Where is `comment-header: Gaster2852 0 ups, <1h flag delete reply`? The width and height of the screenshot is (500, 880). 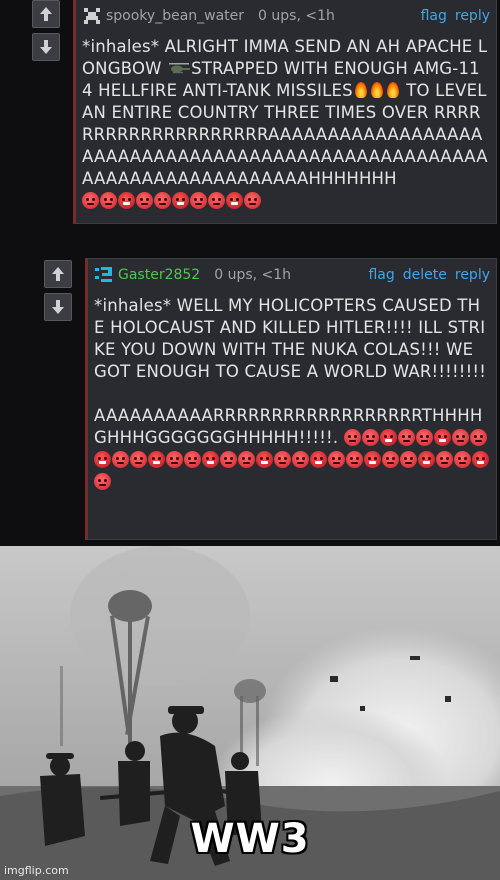 comment-header: Gaster2852 0 ups, <1h flag delete reply is located at coordinates (292, 275).